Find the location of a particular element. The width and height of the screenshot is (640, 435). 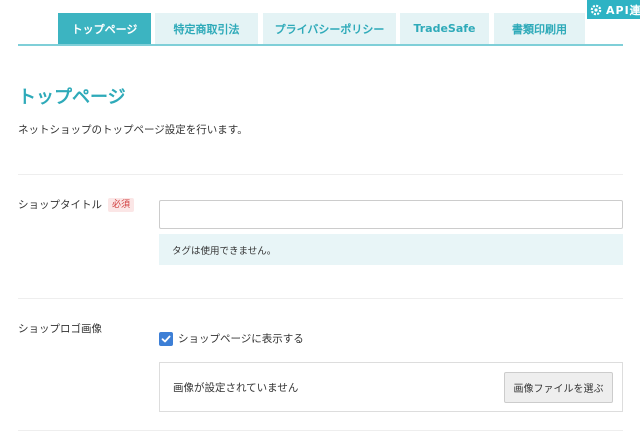

tab-label: プライバシーポリシー is located at coordinates (329, 29).